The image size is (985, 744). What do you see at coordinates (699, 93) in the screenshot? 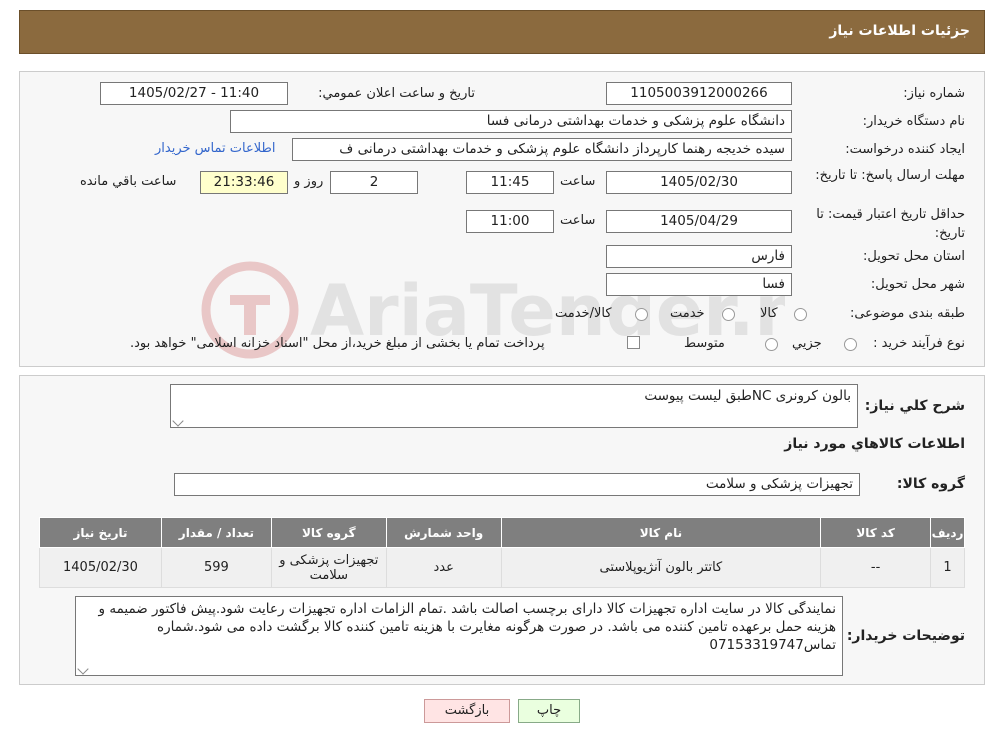
I see `need-number-field: 1105003912000266` at bounding box center [699, 93].